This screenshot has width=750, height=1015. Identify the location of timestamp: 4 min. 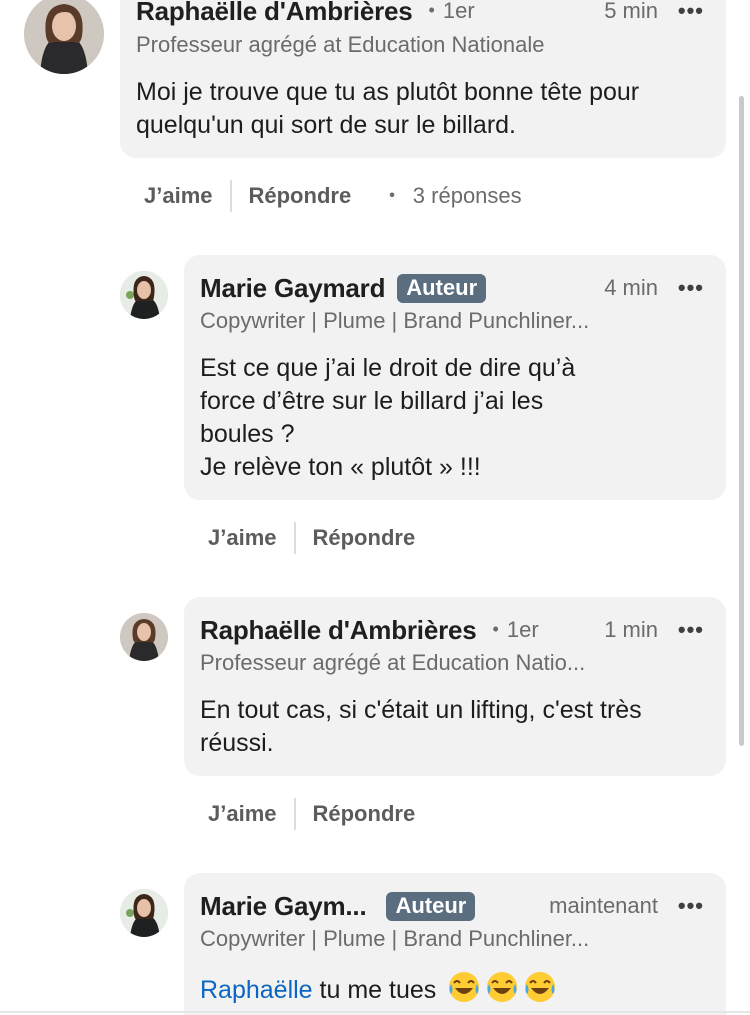
(631, 287).